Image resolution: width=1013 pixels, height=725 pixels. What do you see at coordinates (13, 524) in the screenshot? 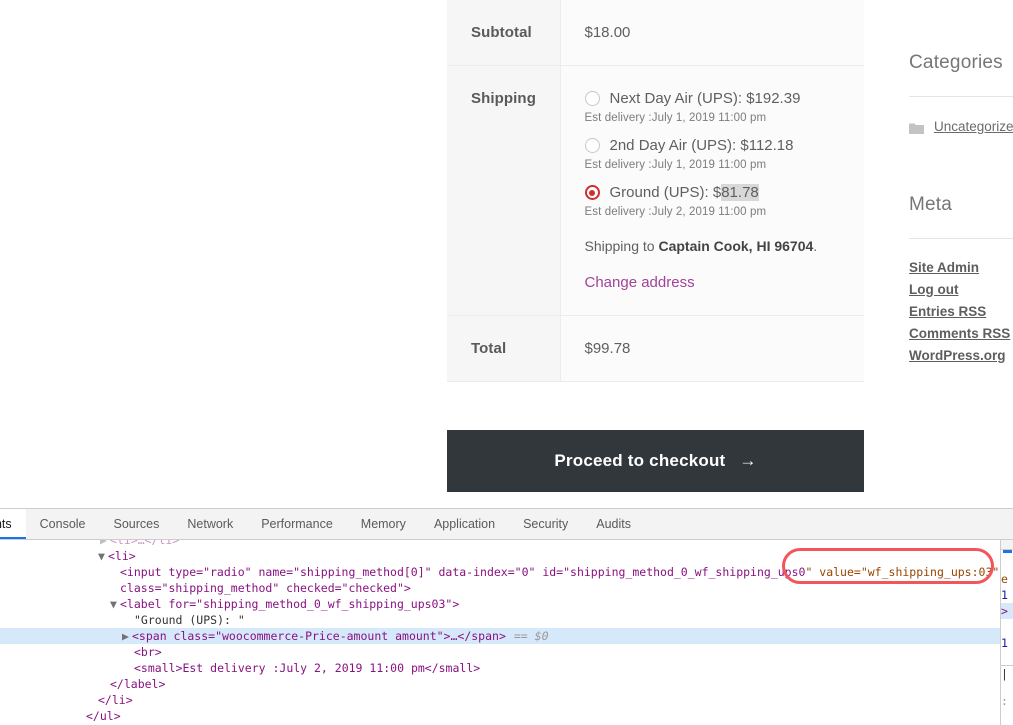
I see `tab-elements: ents` at bounding box center [13, 524].